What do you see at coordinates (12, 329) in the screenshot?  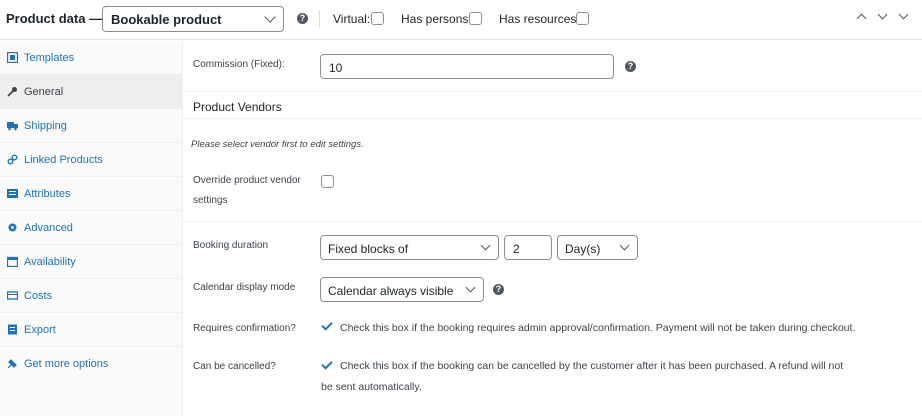 I see `export-icon` at bounding box center [12, 329].